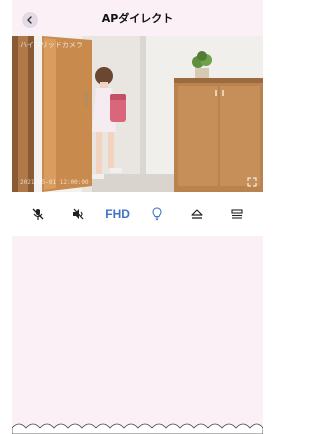 This screenshot has height=434, width=320. I want to click on expand-icon, so click(252, 182).